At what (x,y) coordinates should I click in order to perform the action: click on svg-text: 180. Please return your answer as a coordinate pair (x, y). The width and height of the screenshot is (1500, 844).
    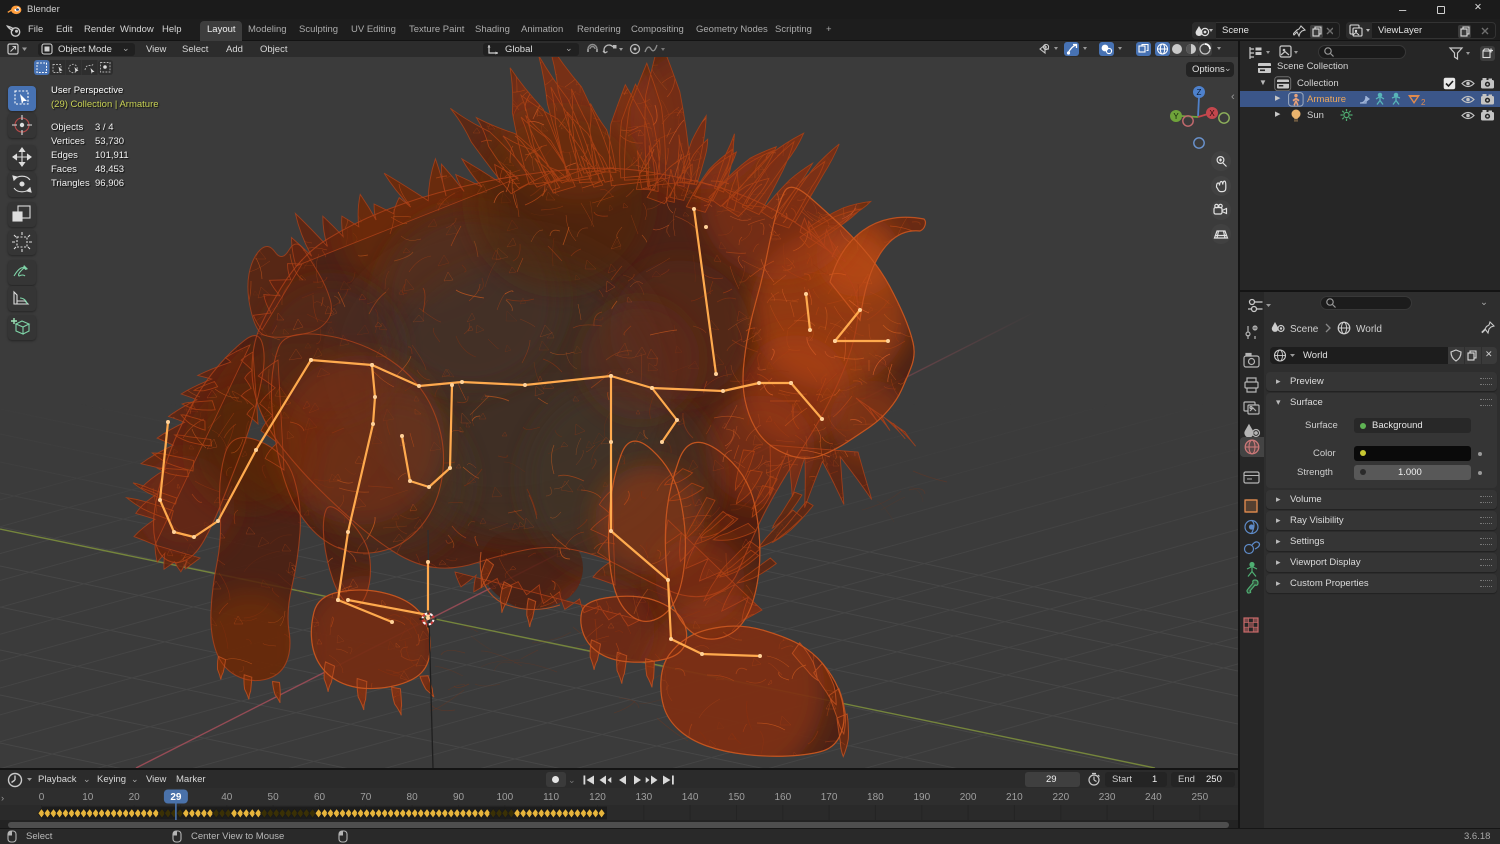
    Looking at the image, I should click on (875, 797).